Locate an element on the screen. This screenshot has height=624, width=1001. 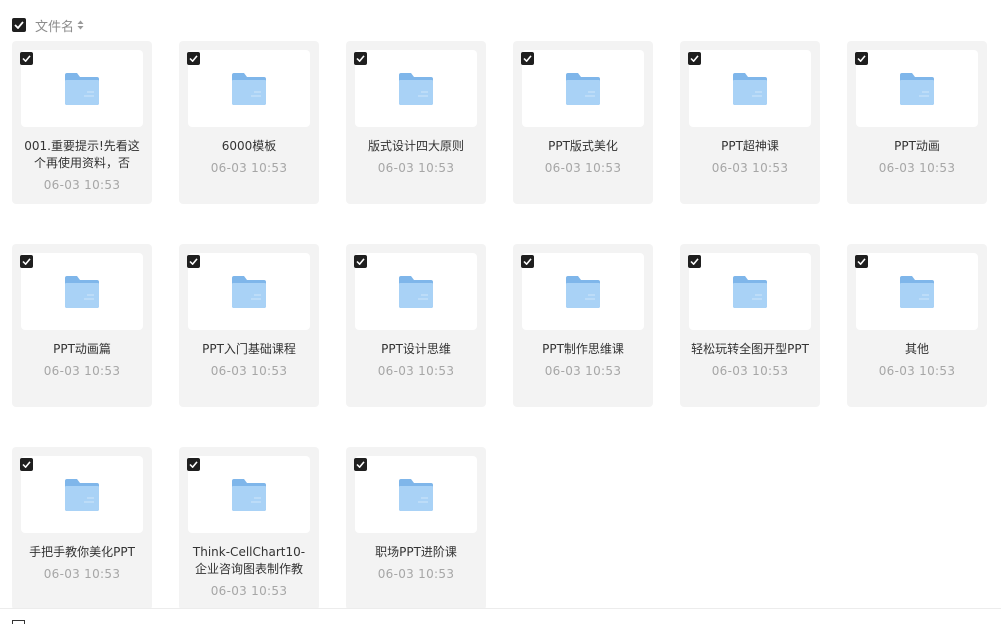
folder-name: PPT设计思维 is located at coordinates (416, 349).